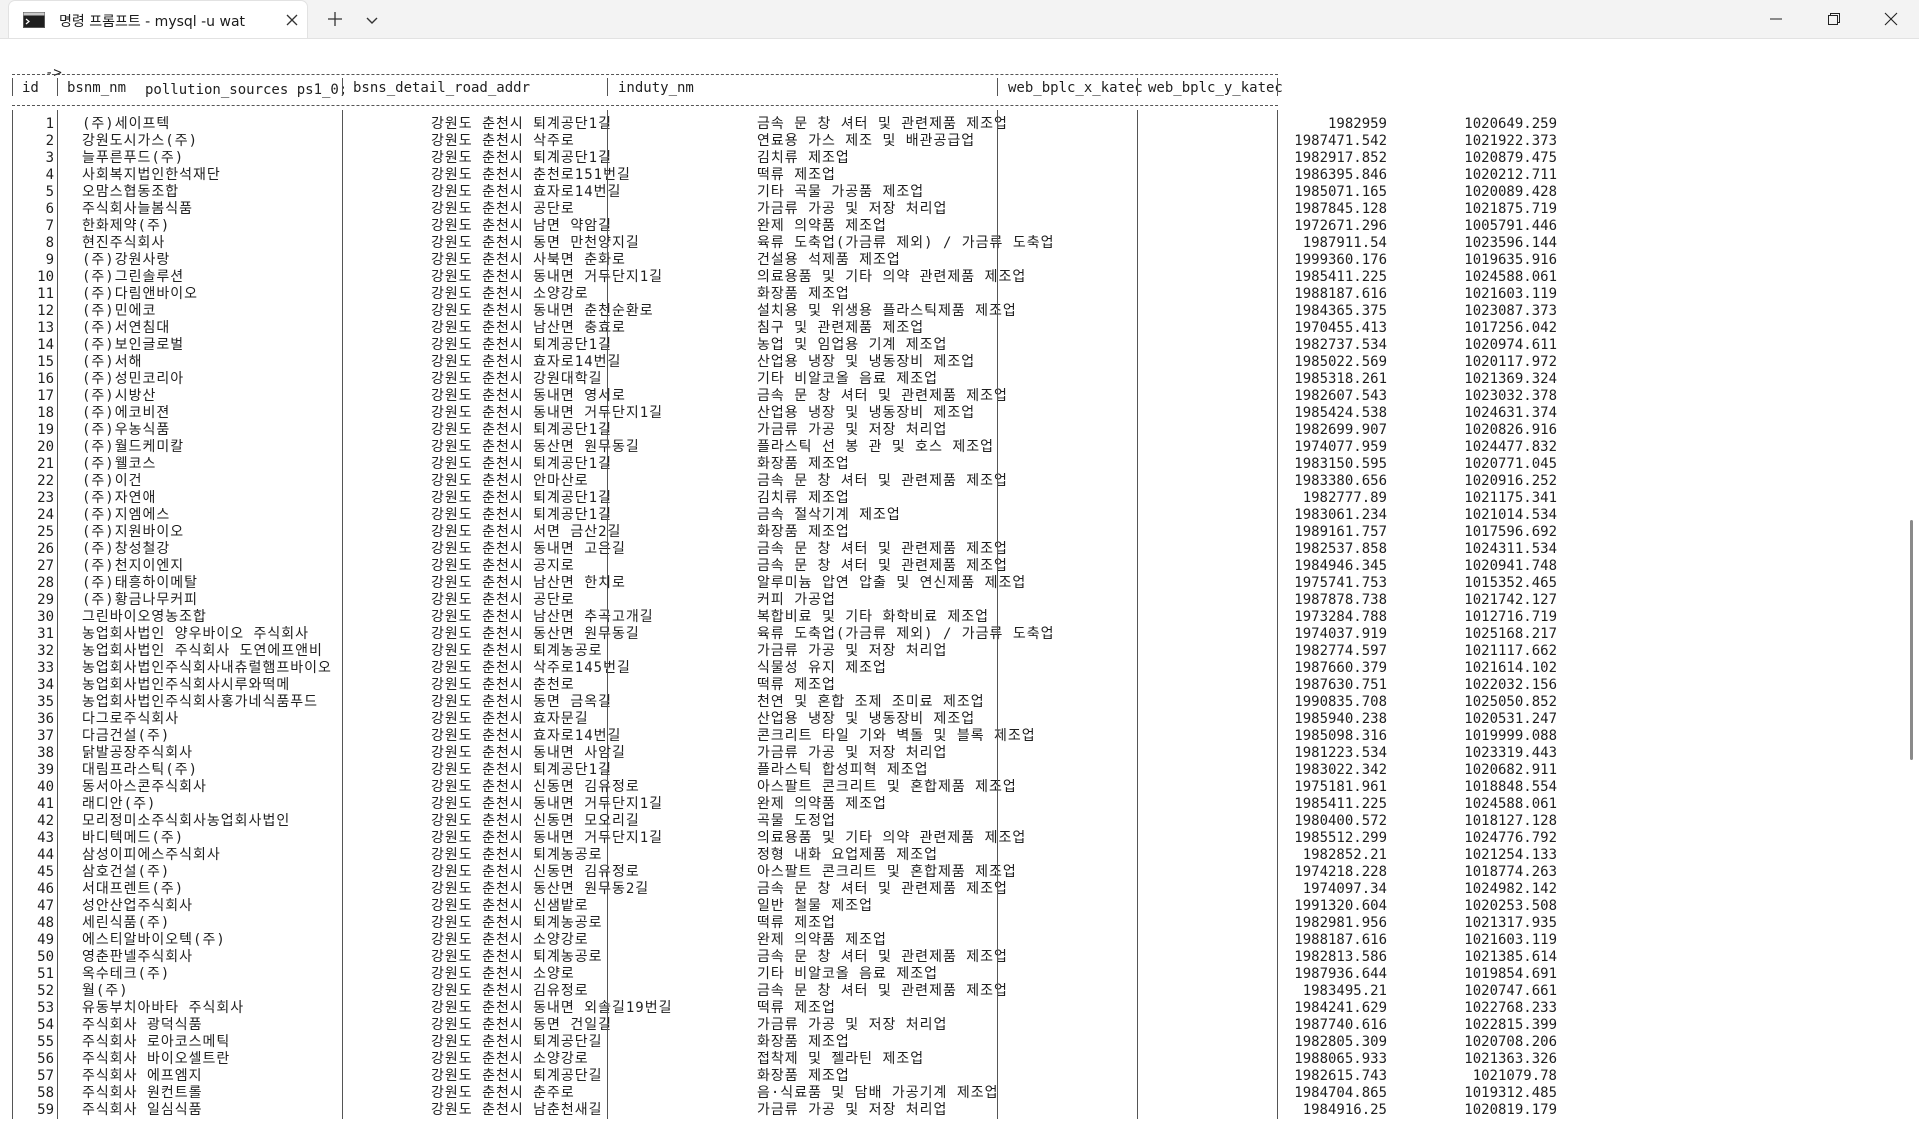  I want to click on cell-id: 20, so click(45, 447).